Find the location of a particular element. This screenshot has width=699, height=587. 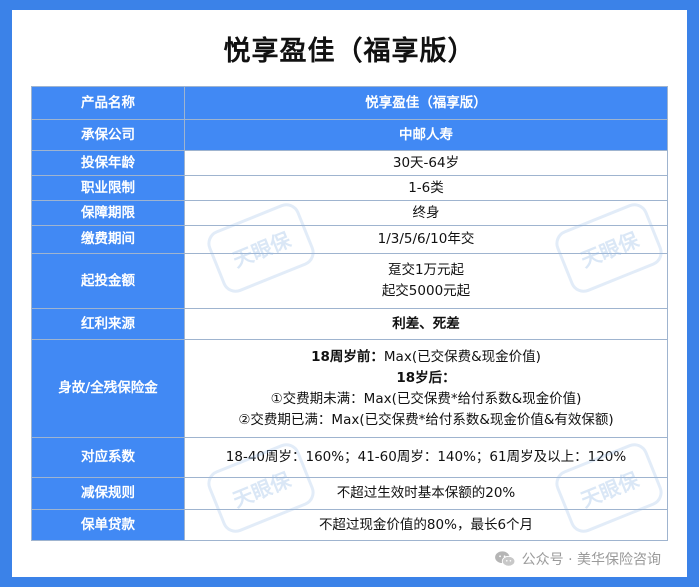

table-row: 保障期限 终身 is located at coordinates (349, 213).